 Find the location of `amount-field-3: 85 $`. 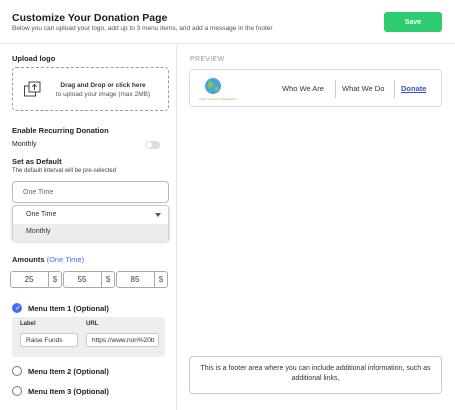

amount-field-3: 85 $ is located at coordinates (142, 279).